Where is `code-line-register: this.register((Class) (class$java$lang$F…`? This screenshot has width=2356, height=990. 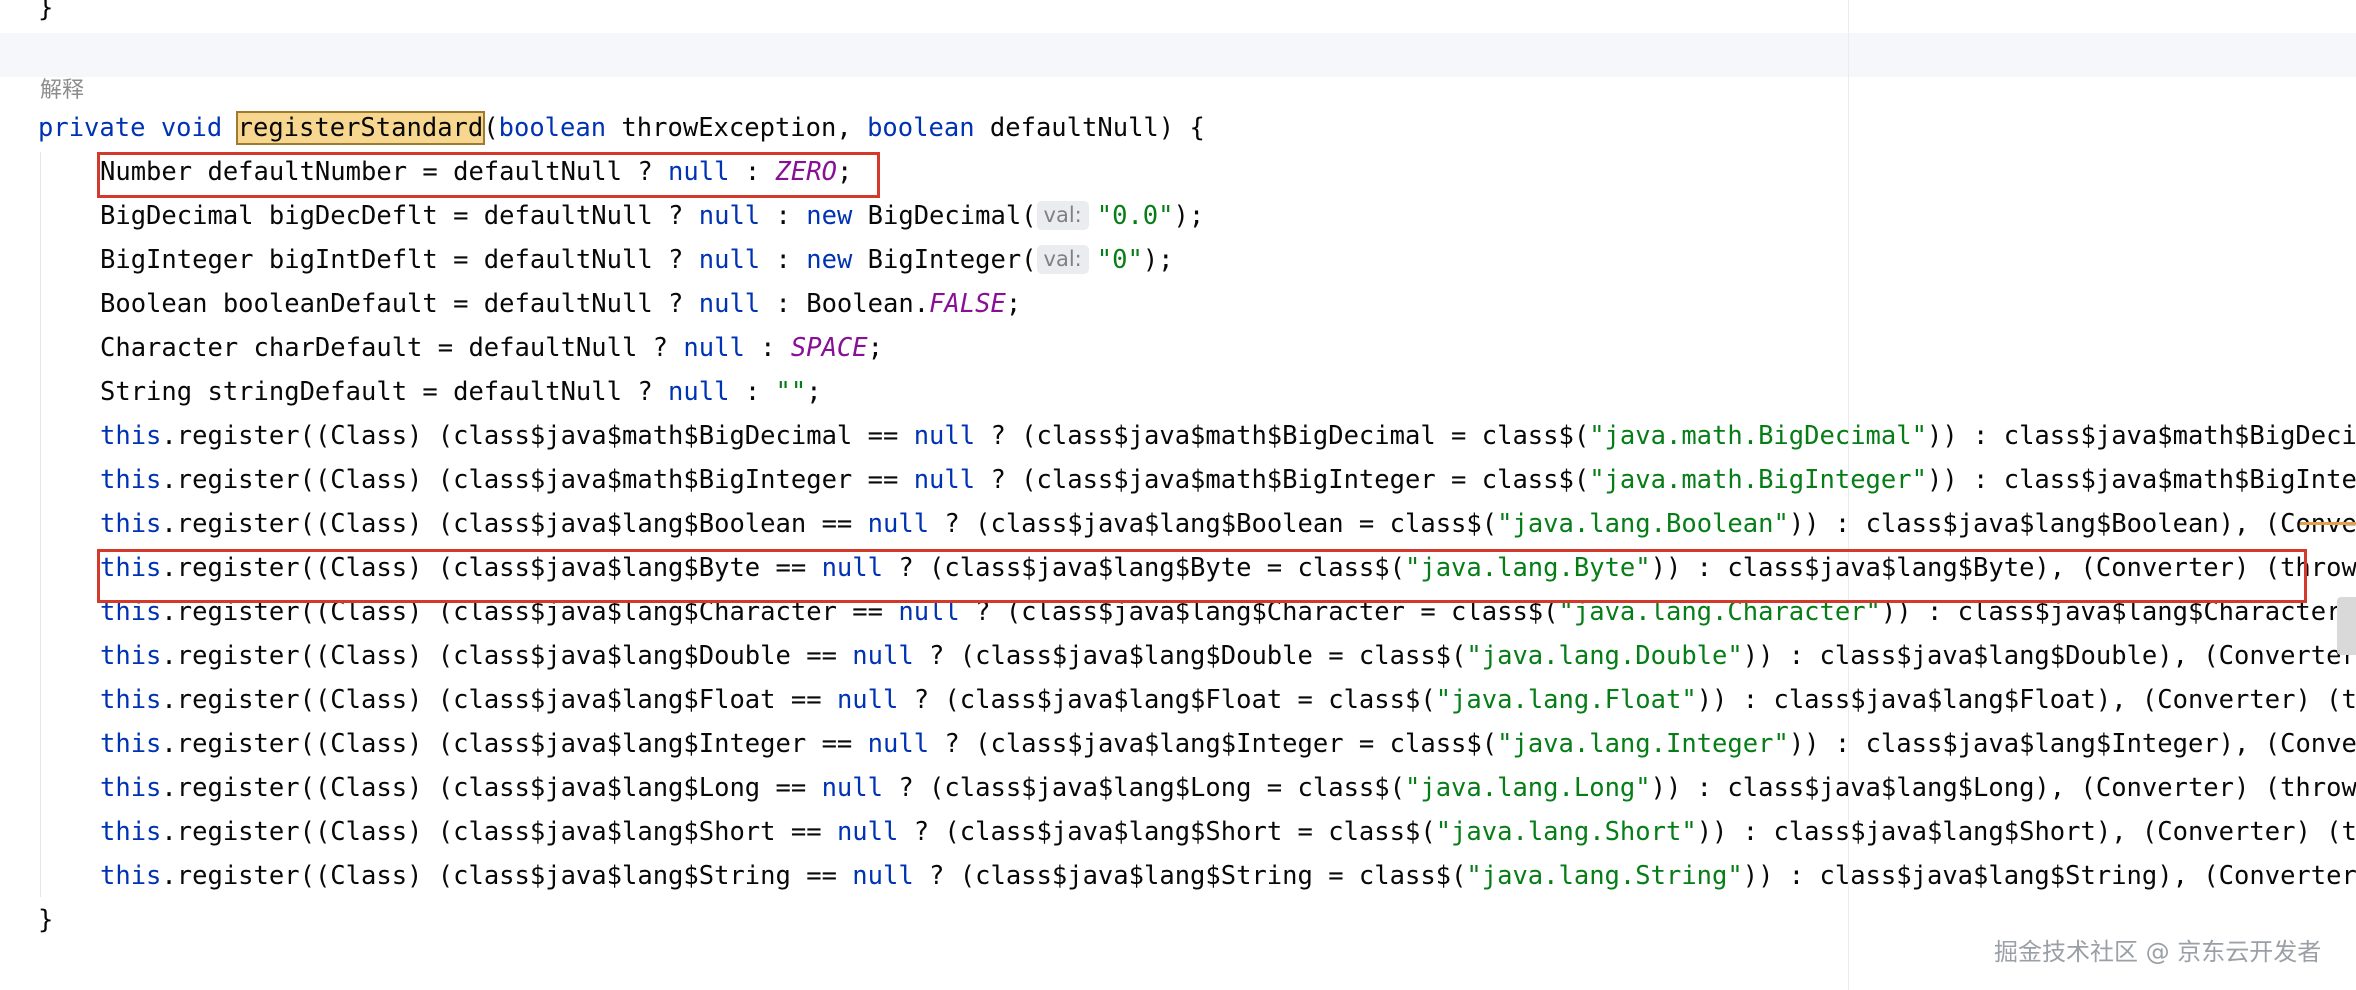
code-line-register: this.register((Class) (class$java$lang$F… is located at coordinates (1228, 700).